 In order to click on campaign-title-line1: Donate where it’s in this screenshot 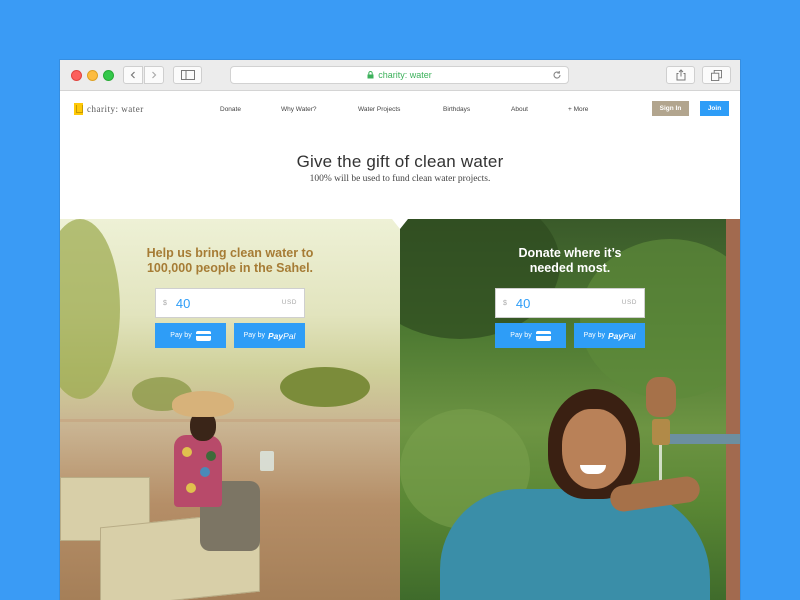, I will do `click(570, 253)`.